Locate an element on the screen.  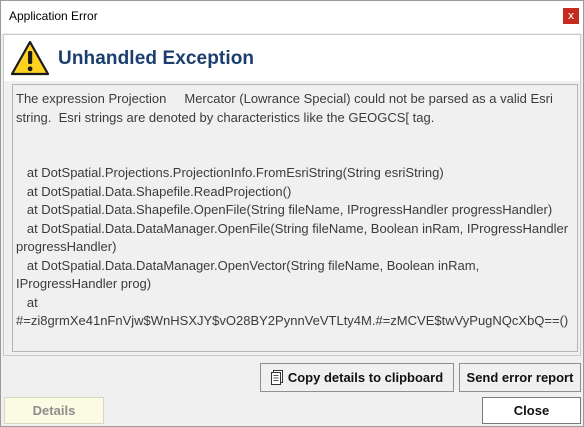
title-bar: Application Error x is located at coordinates (292, 17).